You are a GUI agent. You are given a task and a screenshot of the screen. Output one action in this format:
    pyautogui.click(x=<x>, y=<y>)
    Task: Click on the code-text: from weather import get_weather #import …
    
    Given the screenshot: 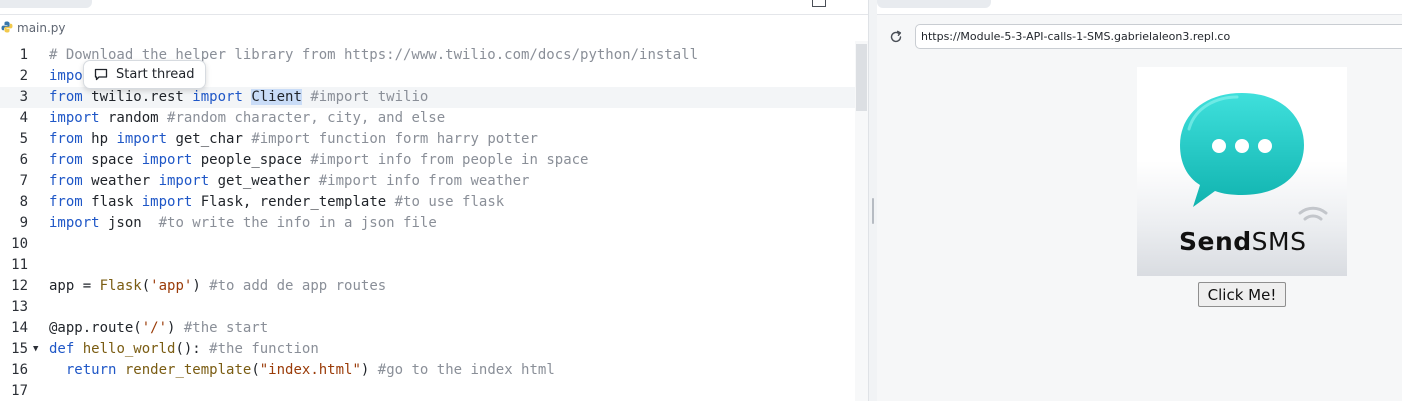 What is the action you would take?
    pyautogui.click(x=289, y=181)
    